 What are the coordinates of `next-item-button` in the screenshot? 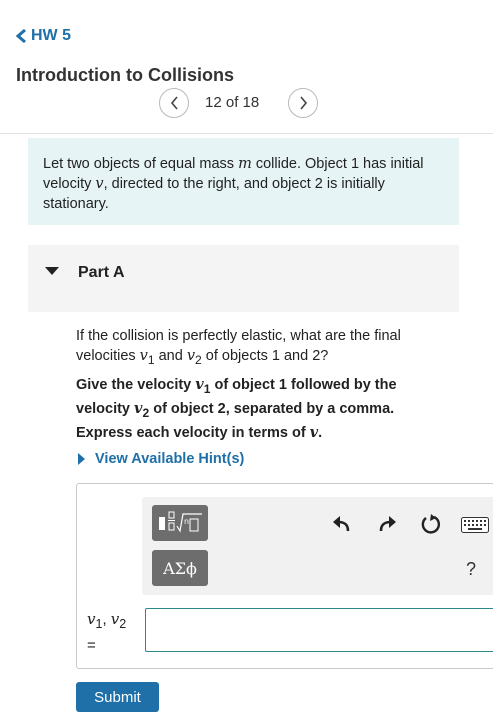 It's located at (303, 103).